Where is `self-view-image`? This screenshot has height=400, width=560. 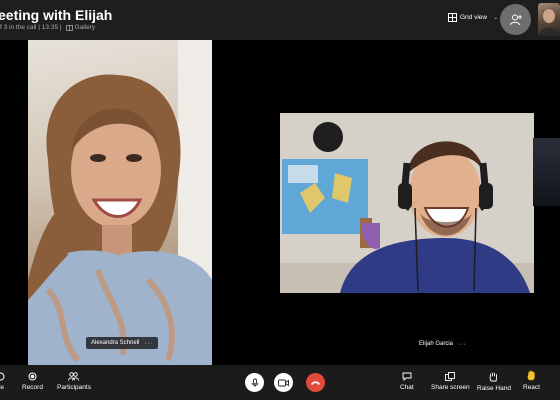 self-view-image is located at coordinates (549, 22).